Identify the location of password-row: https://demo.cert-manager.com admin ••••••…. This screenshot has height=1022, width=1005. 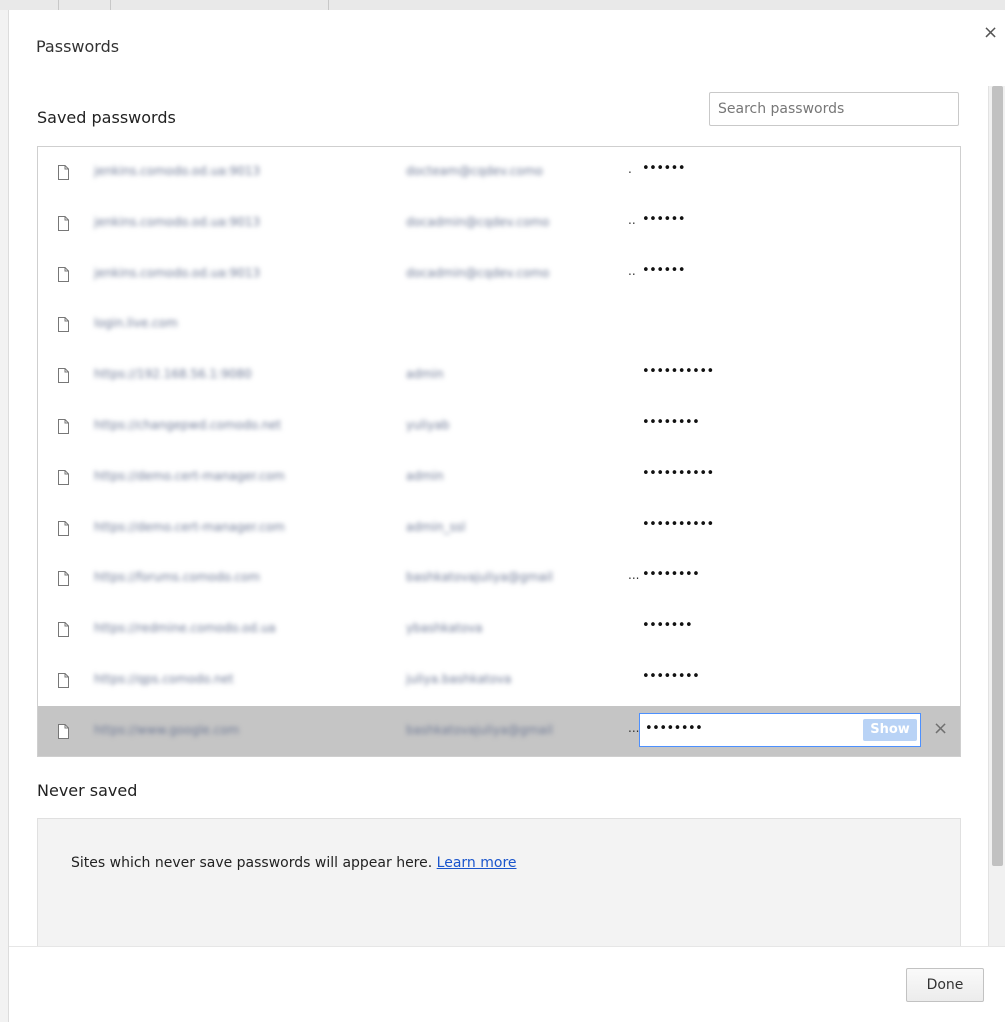
(499, 477).